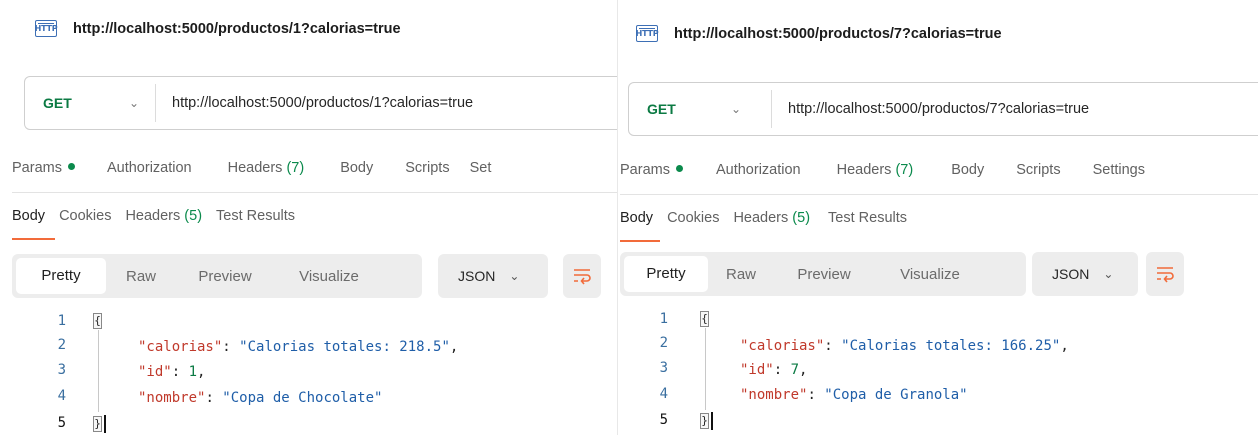 This screenshot has height=435, width=1258. I want to click on json-key: "nombre", so click(774, 395).